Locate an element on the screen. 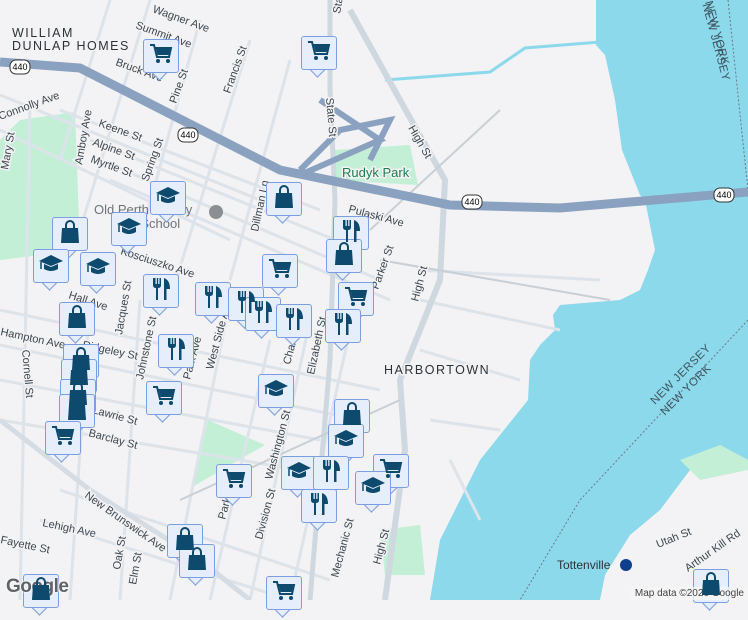  svg-text: Cornell St is located at coordinates (27, 373).